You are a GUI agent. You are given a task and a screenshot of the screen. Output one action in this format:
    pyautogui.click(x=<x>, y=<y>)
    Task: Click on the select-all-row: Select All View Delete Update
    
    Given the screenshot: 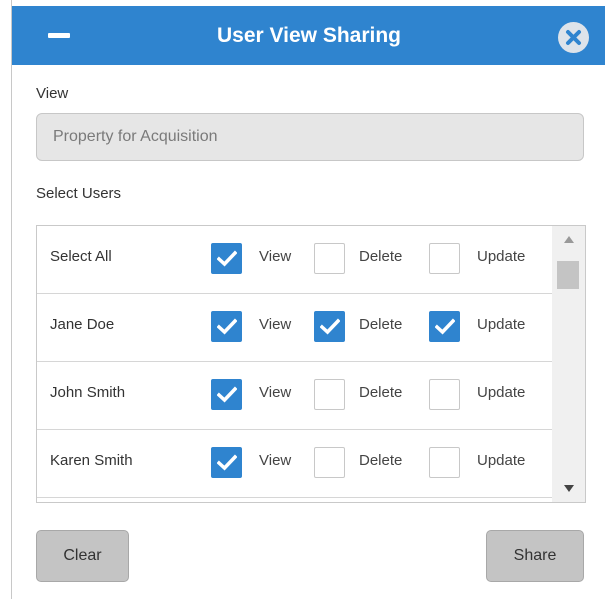 What is the action you would take?
    pyautogui.click(x=294, y=260)
    